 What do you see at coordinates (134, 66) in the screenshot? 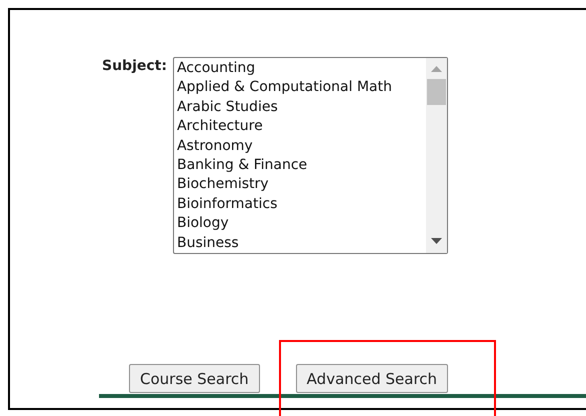
I see `subject-label: Subject:` at bounding box center [134, 66].